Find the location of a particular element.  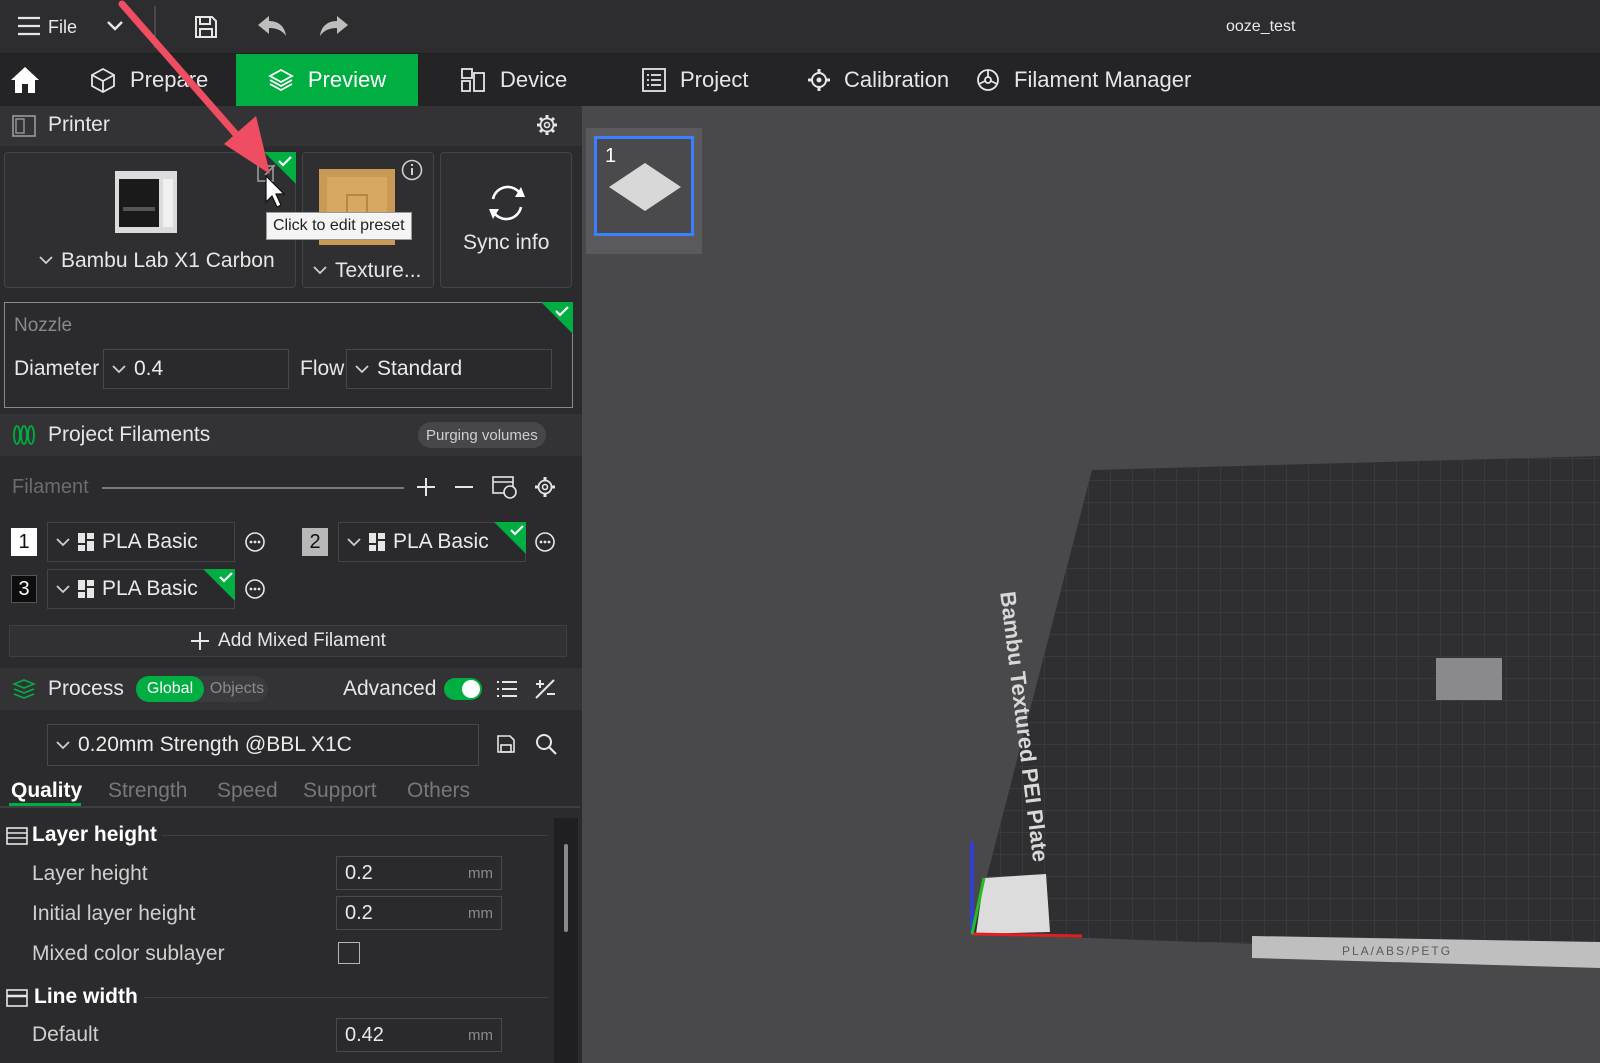

default-line-width-input: 0.42 mm is located at coordinates (419, 1035).